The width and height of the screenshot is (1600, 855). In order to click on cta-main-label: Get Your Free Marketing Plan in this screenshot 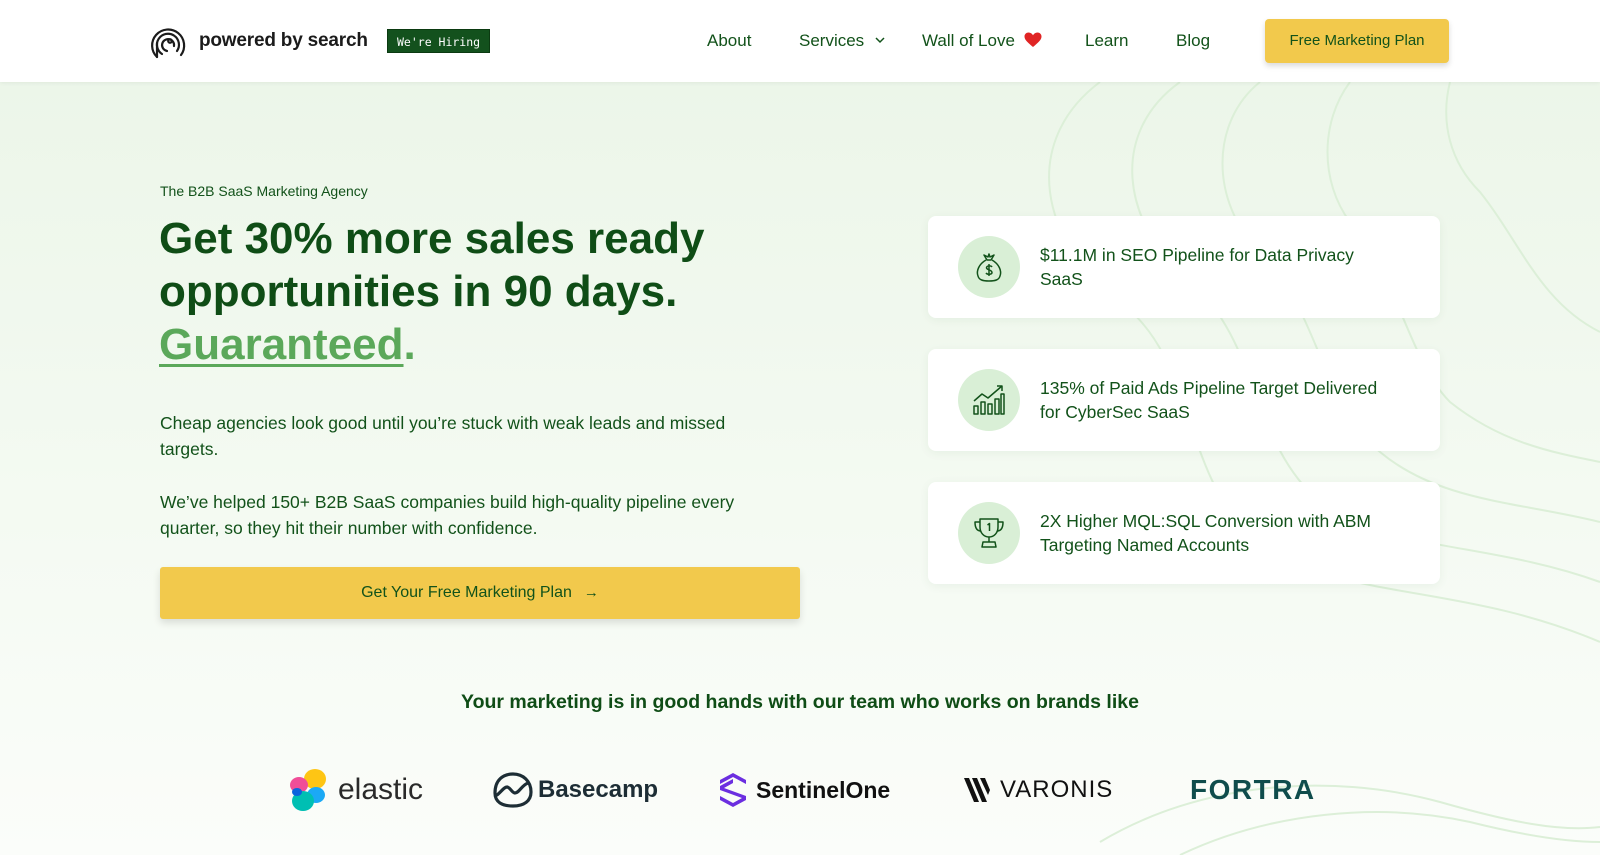, I will do `click(466, 592)`.